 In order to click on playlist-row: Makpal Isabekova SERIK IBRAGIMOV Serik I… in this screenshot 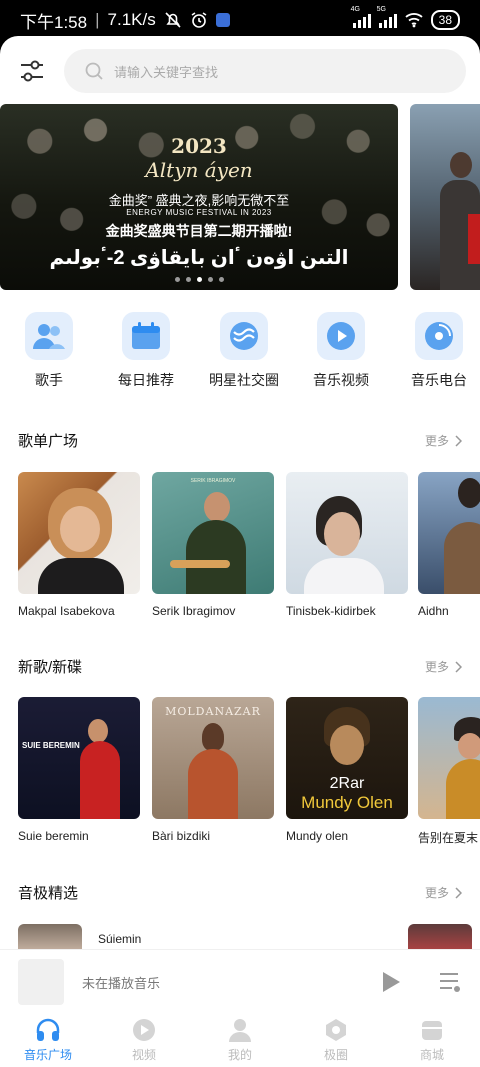, I will do `click(240, 547)`.